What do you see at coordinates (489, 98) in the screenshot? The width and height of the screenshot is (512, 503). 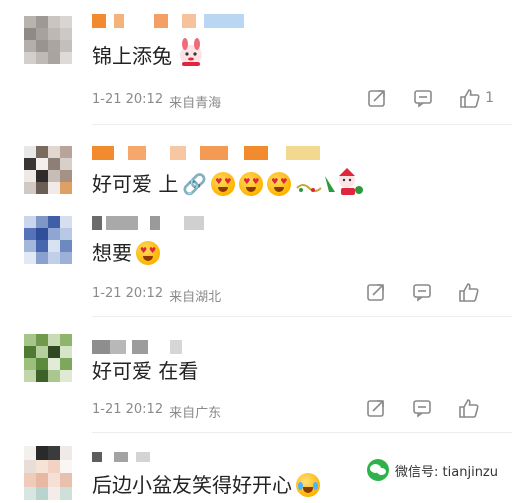 I see `like-count: 1` at bounding box center [489, 98].